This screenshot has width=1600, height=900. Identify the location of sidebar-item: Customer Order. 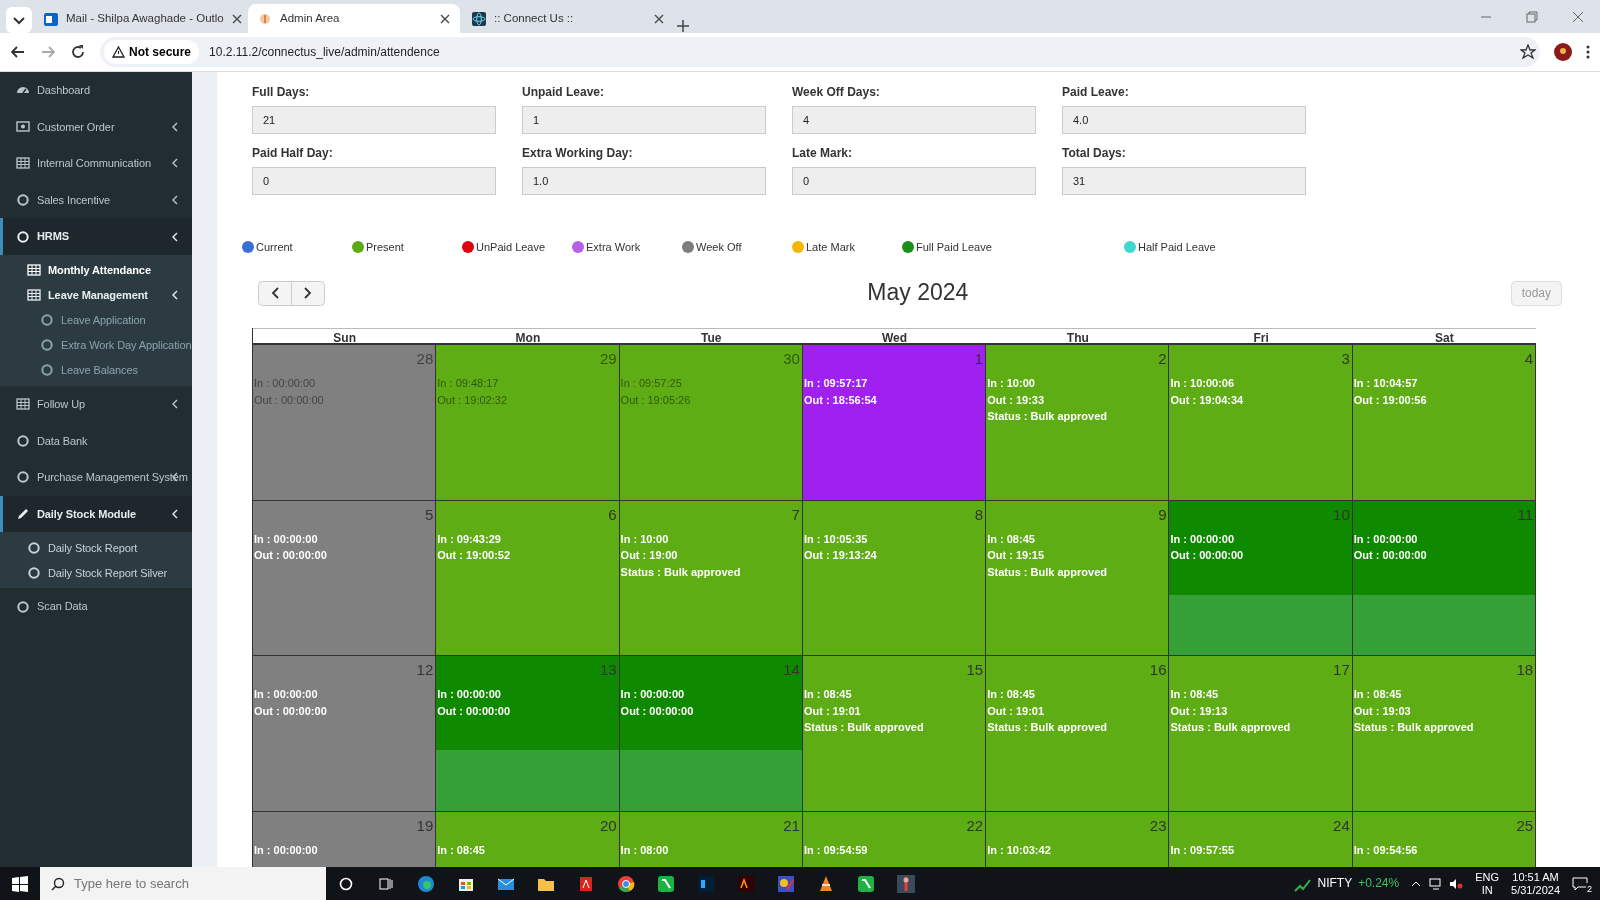
(96, 127).